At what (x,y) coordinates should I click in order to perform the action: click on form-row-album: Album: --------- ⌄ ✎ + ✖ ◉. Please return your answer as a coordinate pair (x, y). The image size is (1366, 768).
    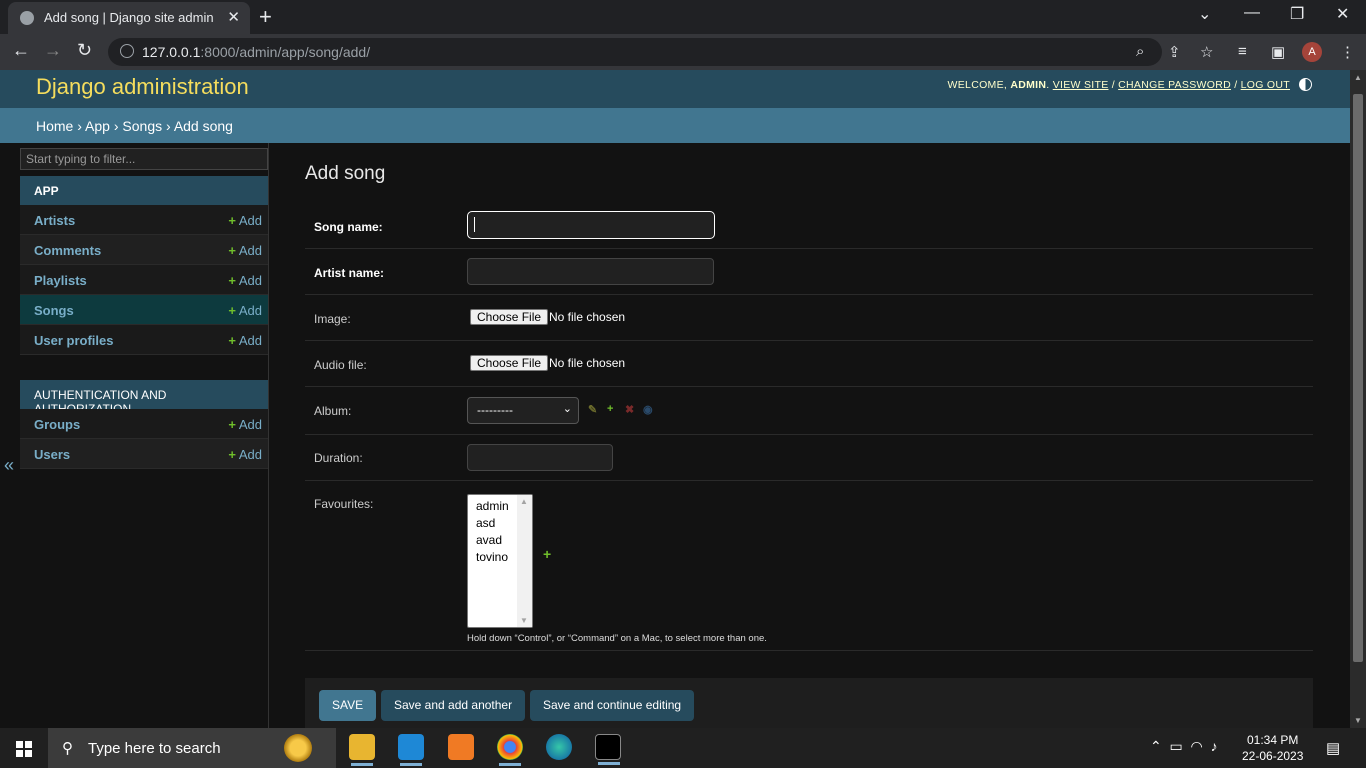
    Looking at the image, I should click on (809, 411).